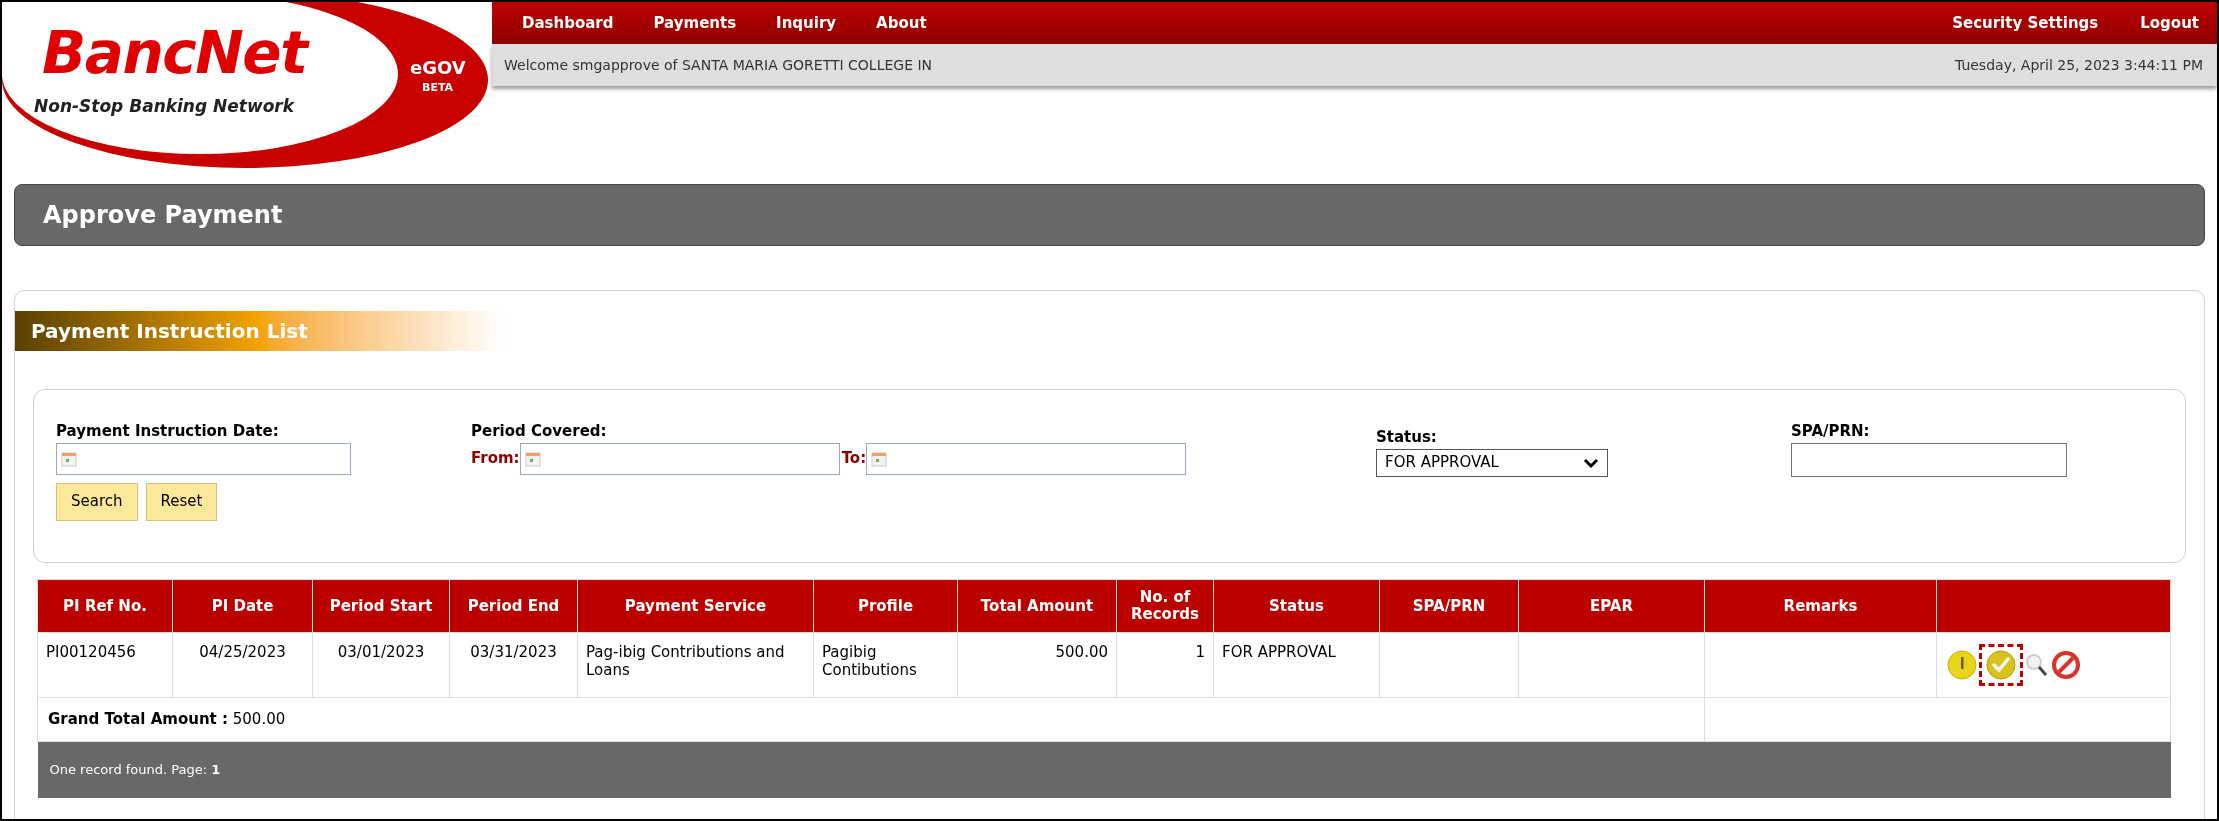 The image size is (2219, 821). What do you see at coordinates (381, 606) in the screenshot?
I see `column-header: Period Start` at bounding box center [381, 606].